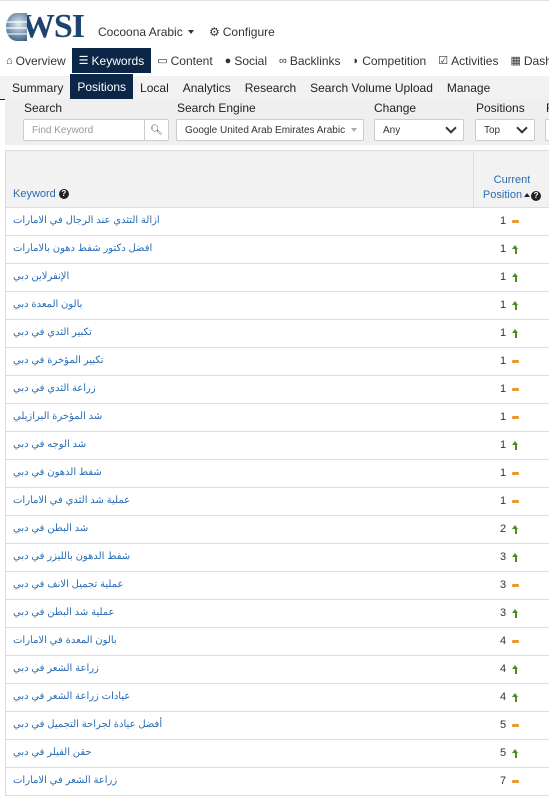 The width and height of the screenshot is (549, 796). What do you see at coordinates (500, 108) in the screenshot?
I see `positions-label: Positions` at bounding box center [500, 108].